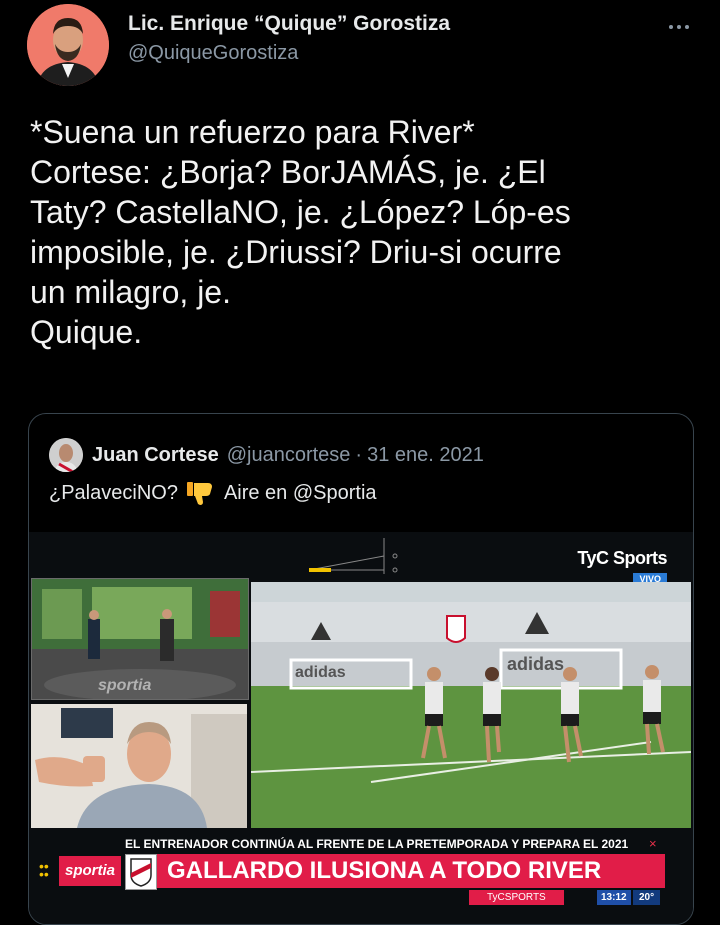  I want to click on quote-author-avatar, so click(66, 455).